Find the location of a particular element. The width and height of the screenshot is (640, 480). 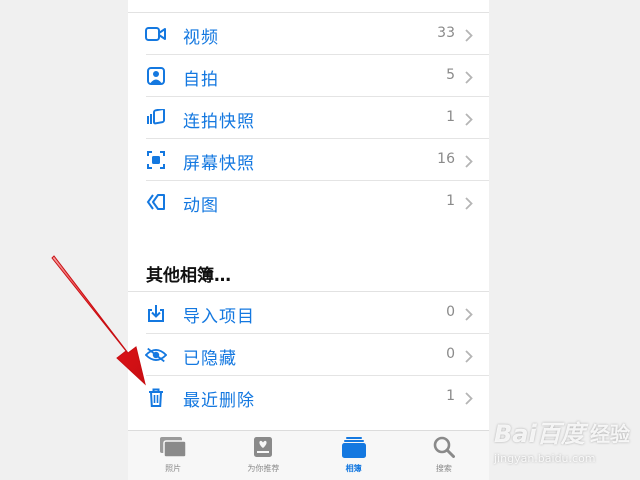

tab-label: 搜索 is located at coordinates (443, 468).